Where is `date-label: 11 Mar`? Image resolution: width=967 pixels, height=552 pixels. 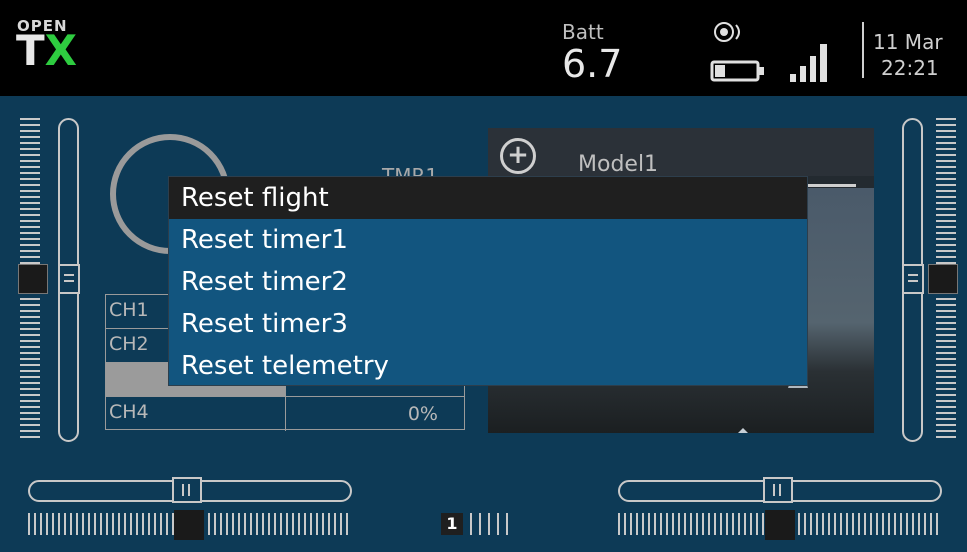
date-label: 11 Mar is located at coordinates (908, 42).